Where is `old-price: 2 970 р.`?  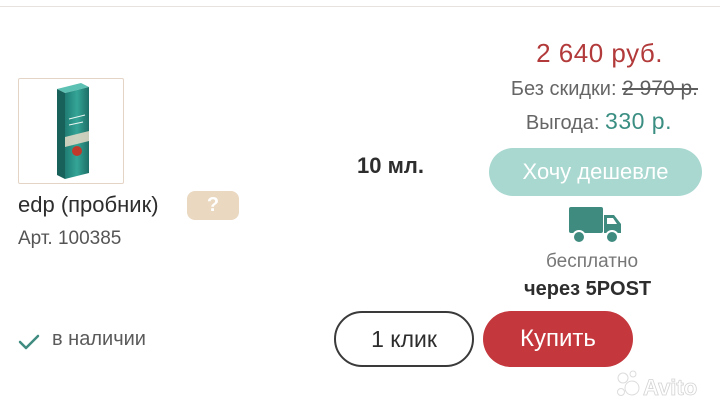
old-price: 2 970 р. is located at coordinates (660, 88).